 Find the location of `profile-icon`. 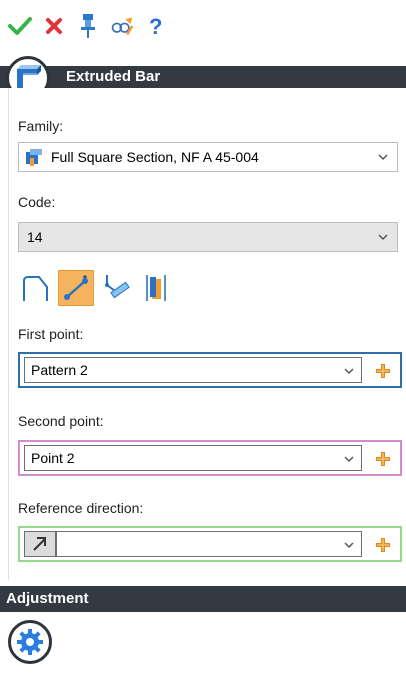

profile-icon is located at coordinates (34, 159).